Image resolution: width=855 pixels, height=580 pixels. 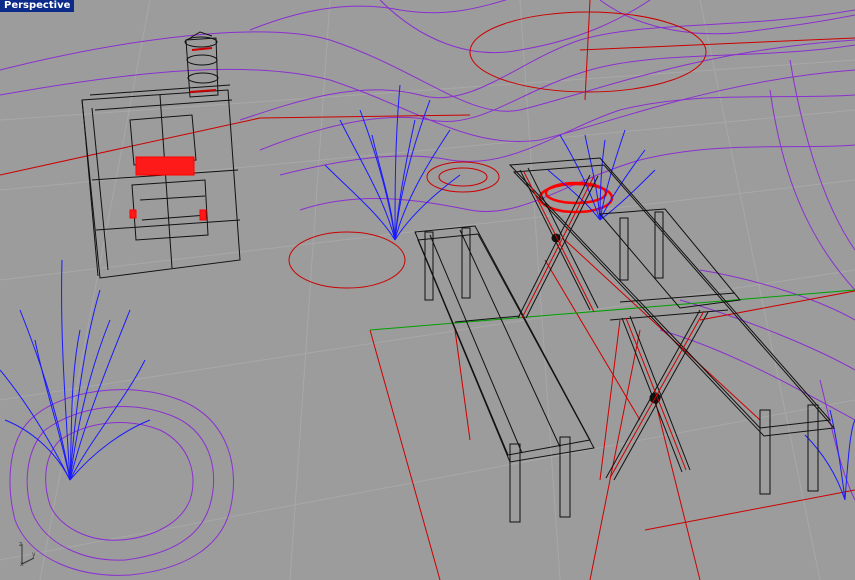 What do you see at coordinates (22, 564) in the screenshot?
I see `svg-text: x` at bounding box center [22, 564].